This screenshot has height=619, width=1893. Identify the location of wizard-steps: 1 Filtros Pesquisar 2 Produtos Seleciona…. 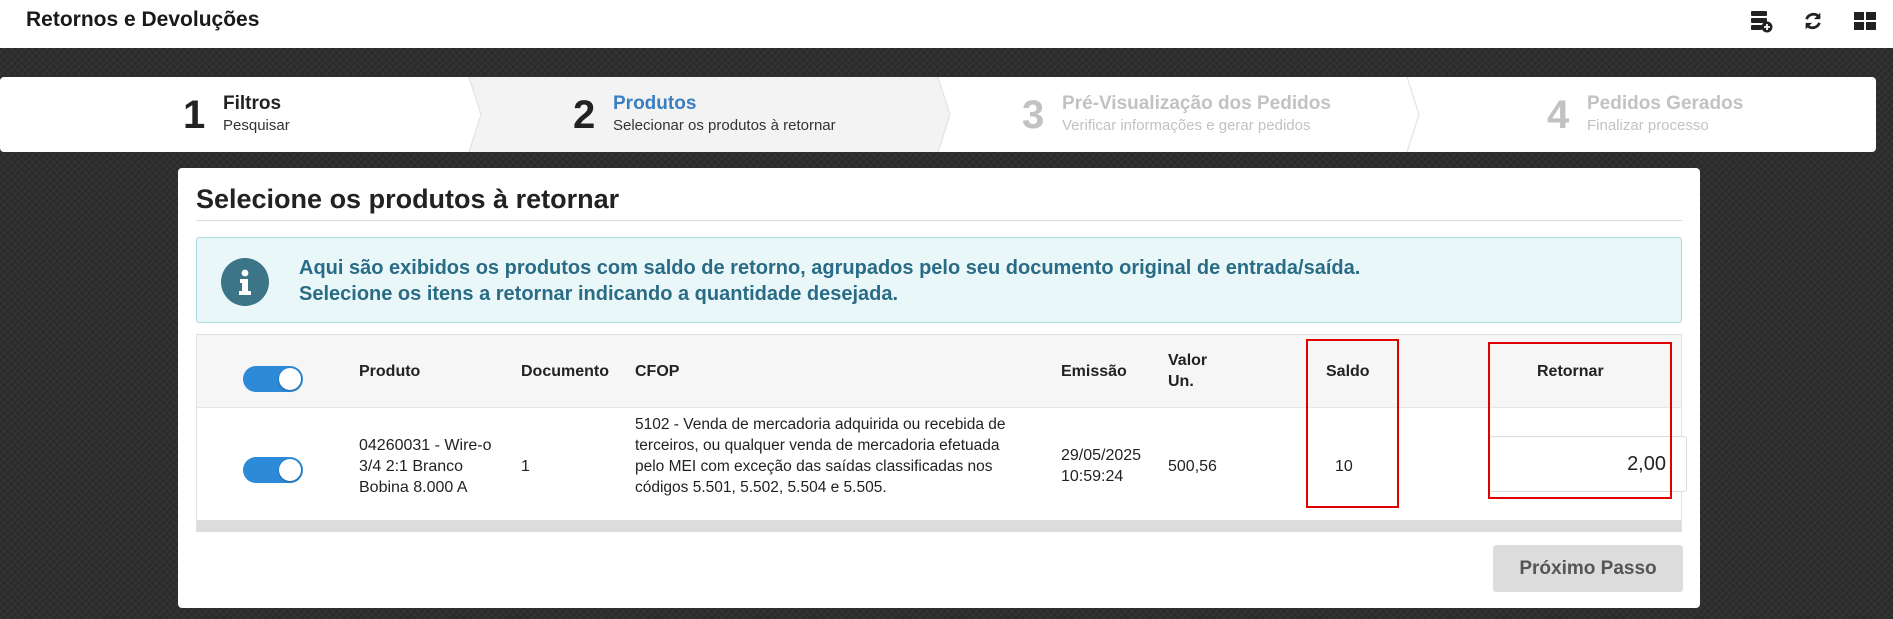
(938, 114).